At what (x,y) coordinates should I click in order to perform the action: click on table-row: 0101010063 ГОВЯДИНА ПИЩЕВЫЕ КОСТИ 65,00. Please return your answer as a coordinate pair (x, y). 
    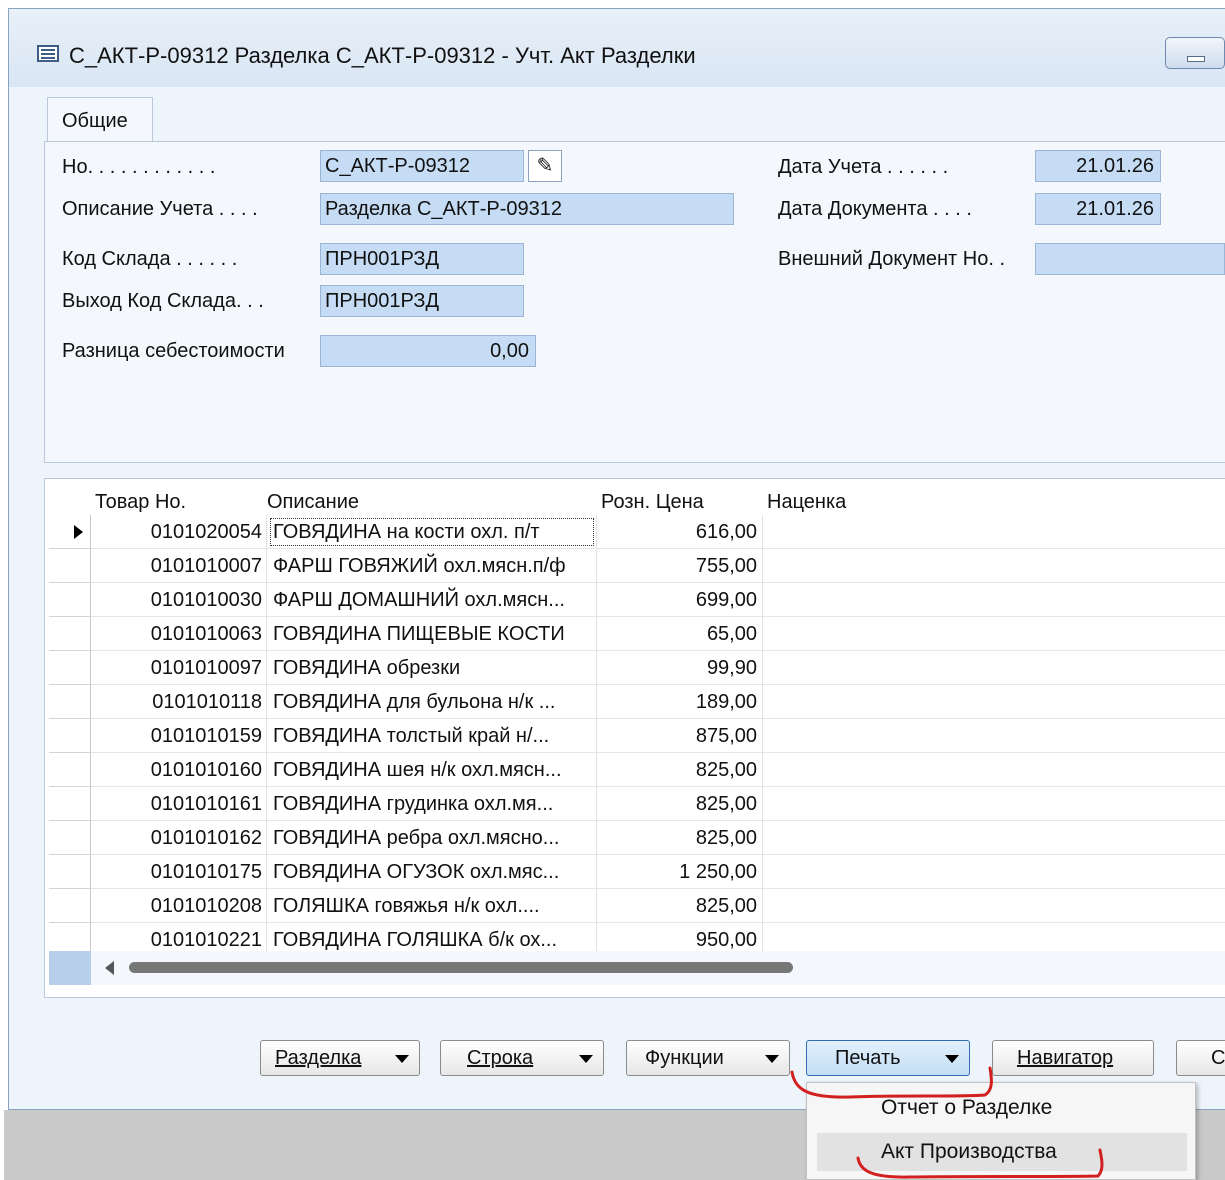
    Looking at the image, I should click on (635, 634).